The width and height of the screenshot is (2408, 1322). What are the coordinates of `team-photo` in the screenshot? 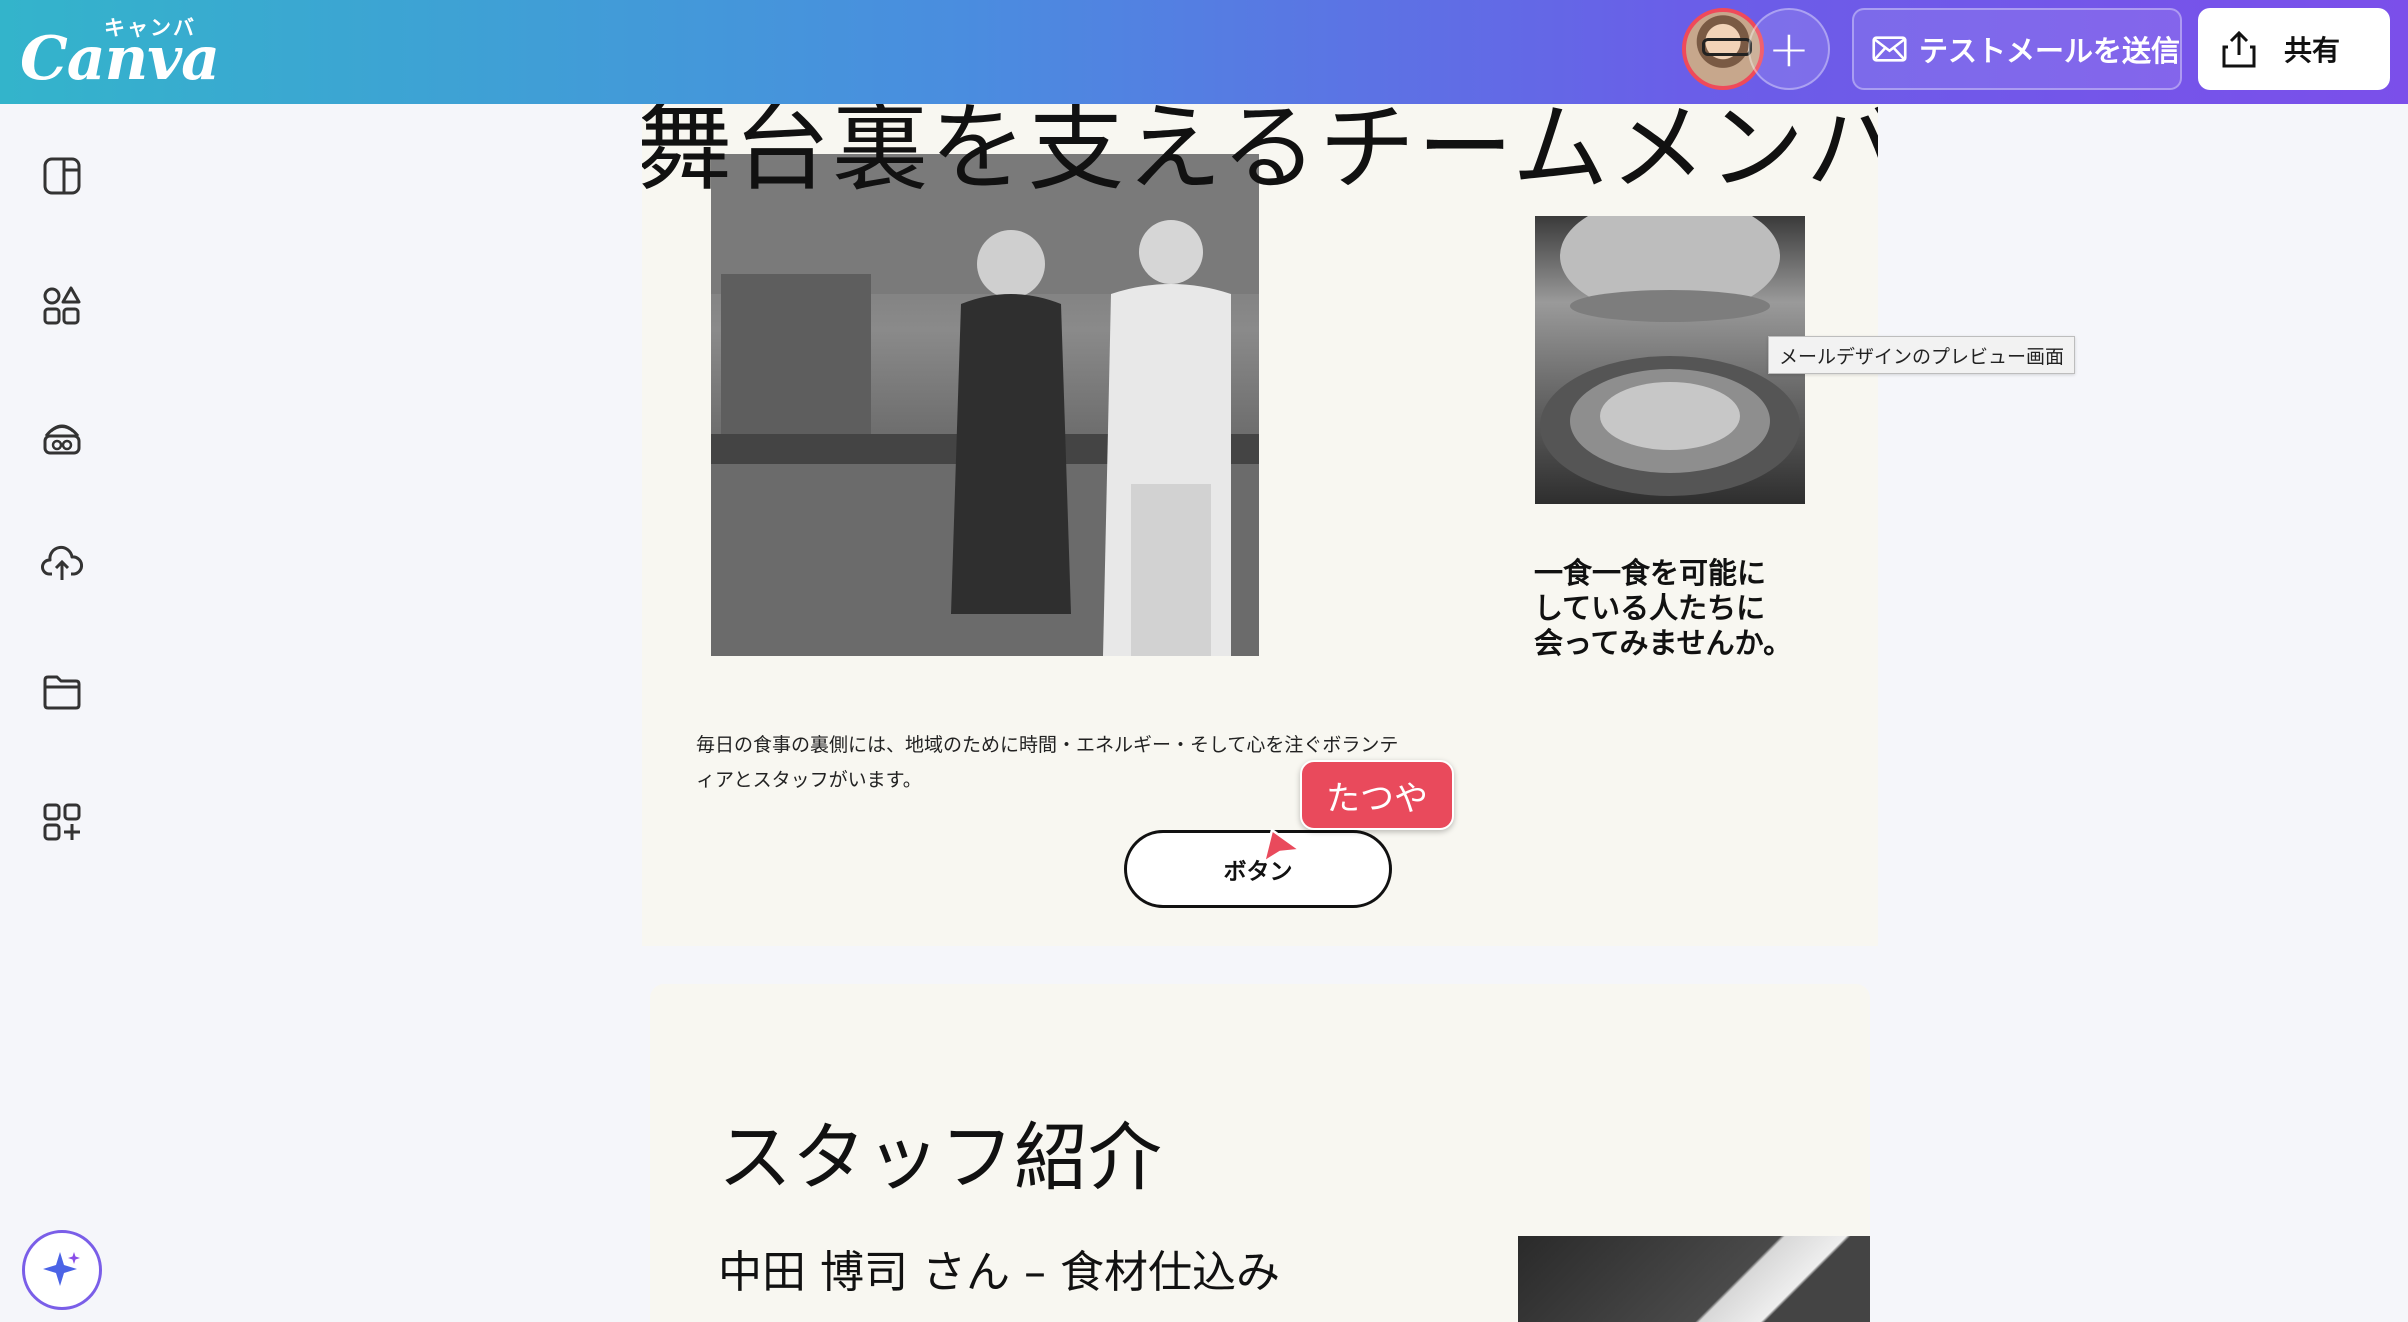 It's located at (985, 405).